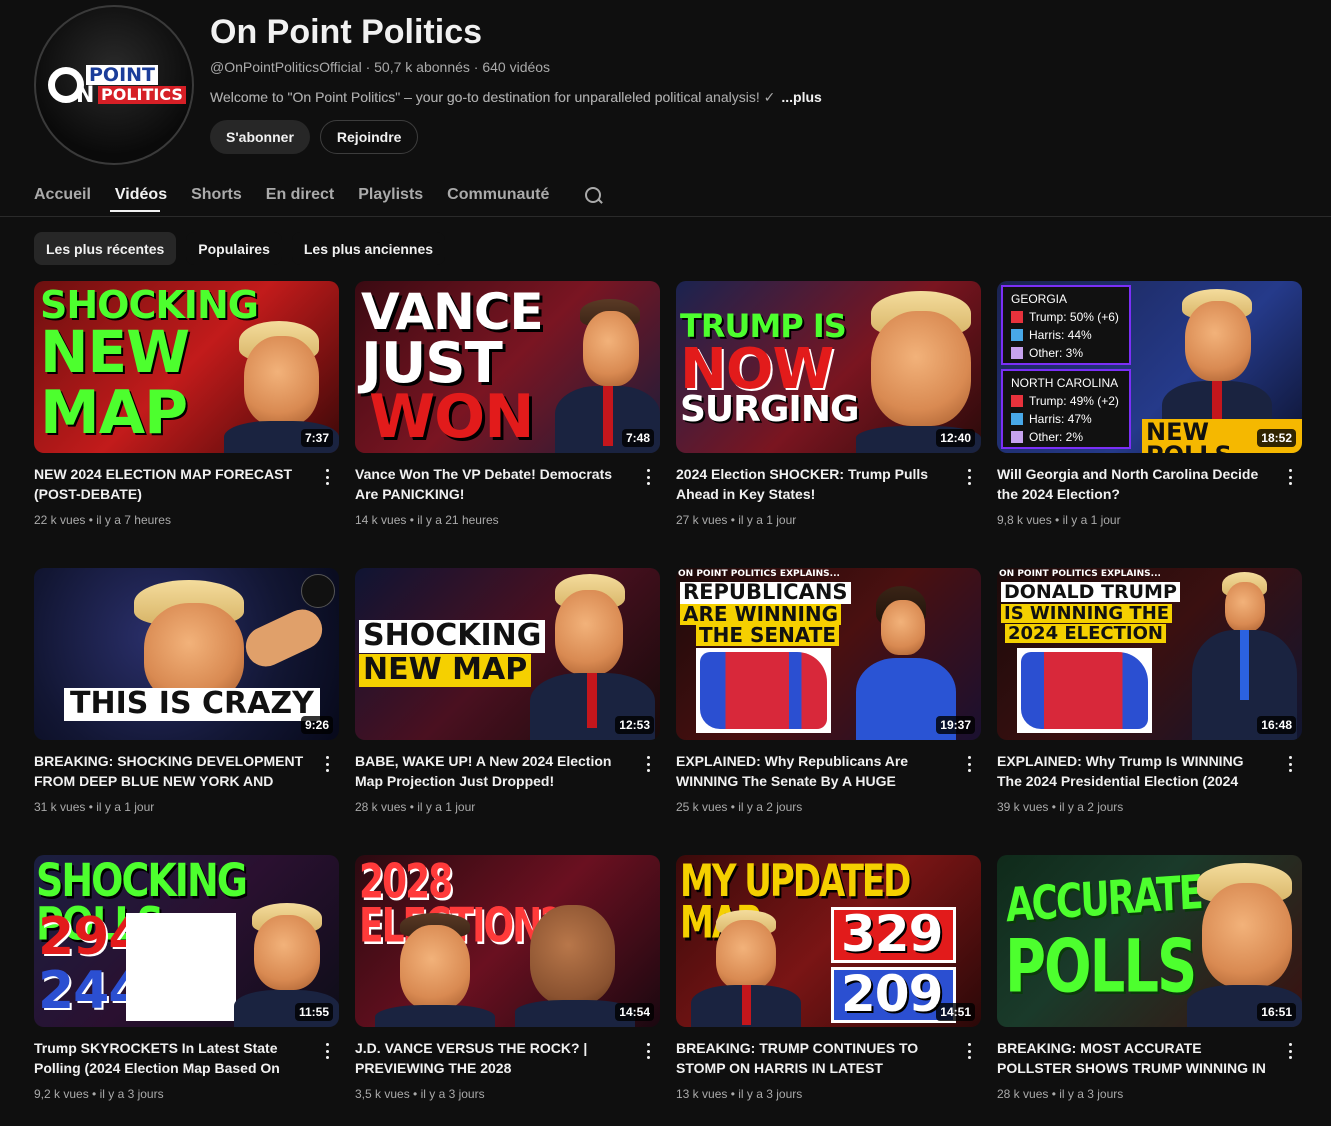 The width and height of the screenshot is (1331, 1126). Describe the element at coordinates (702, 807) in the screenshot. I see `view-count: 25 k vues` at that location.